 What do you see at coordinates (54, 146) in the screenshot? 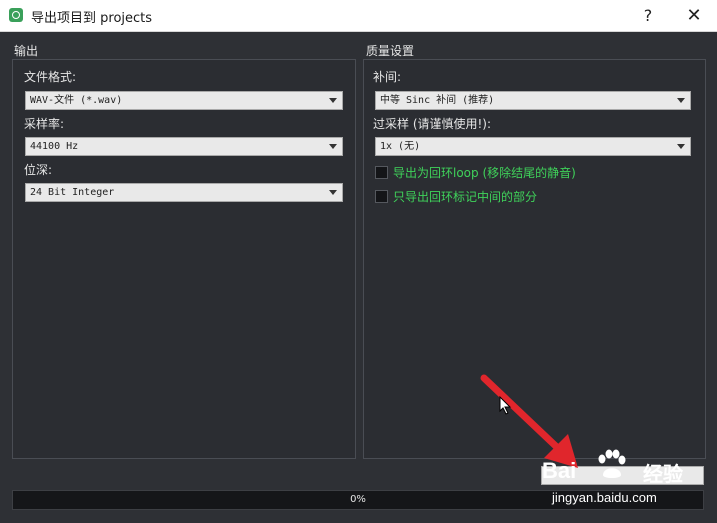
I see `sample-rate-value: 44100 Hz` at bounding box center [54, 146].